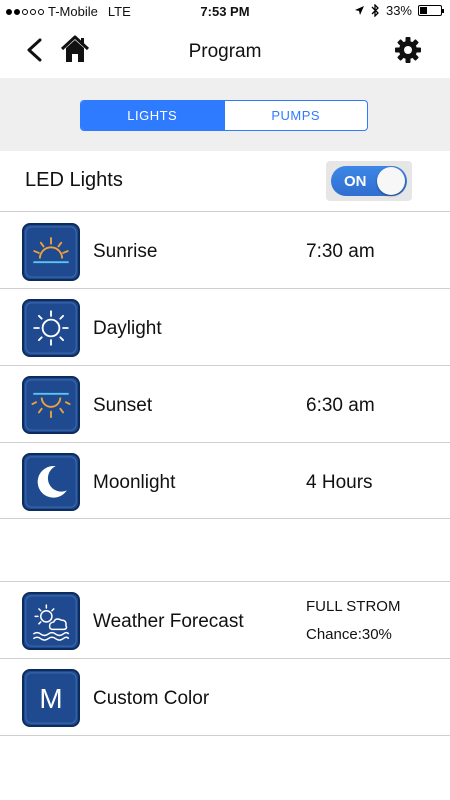  I want to click on list-item-moonlight: Moonlight 4 Hours, so click(225, 481).